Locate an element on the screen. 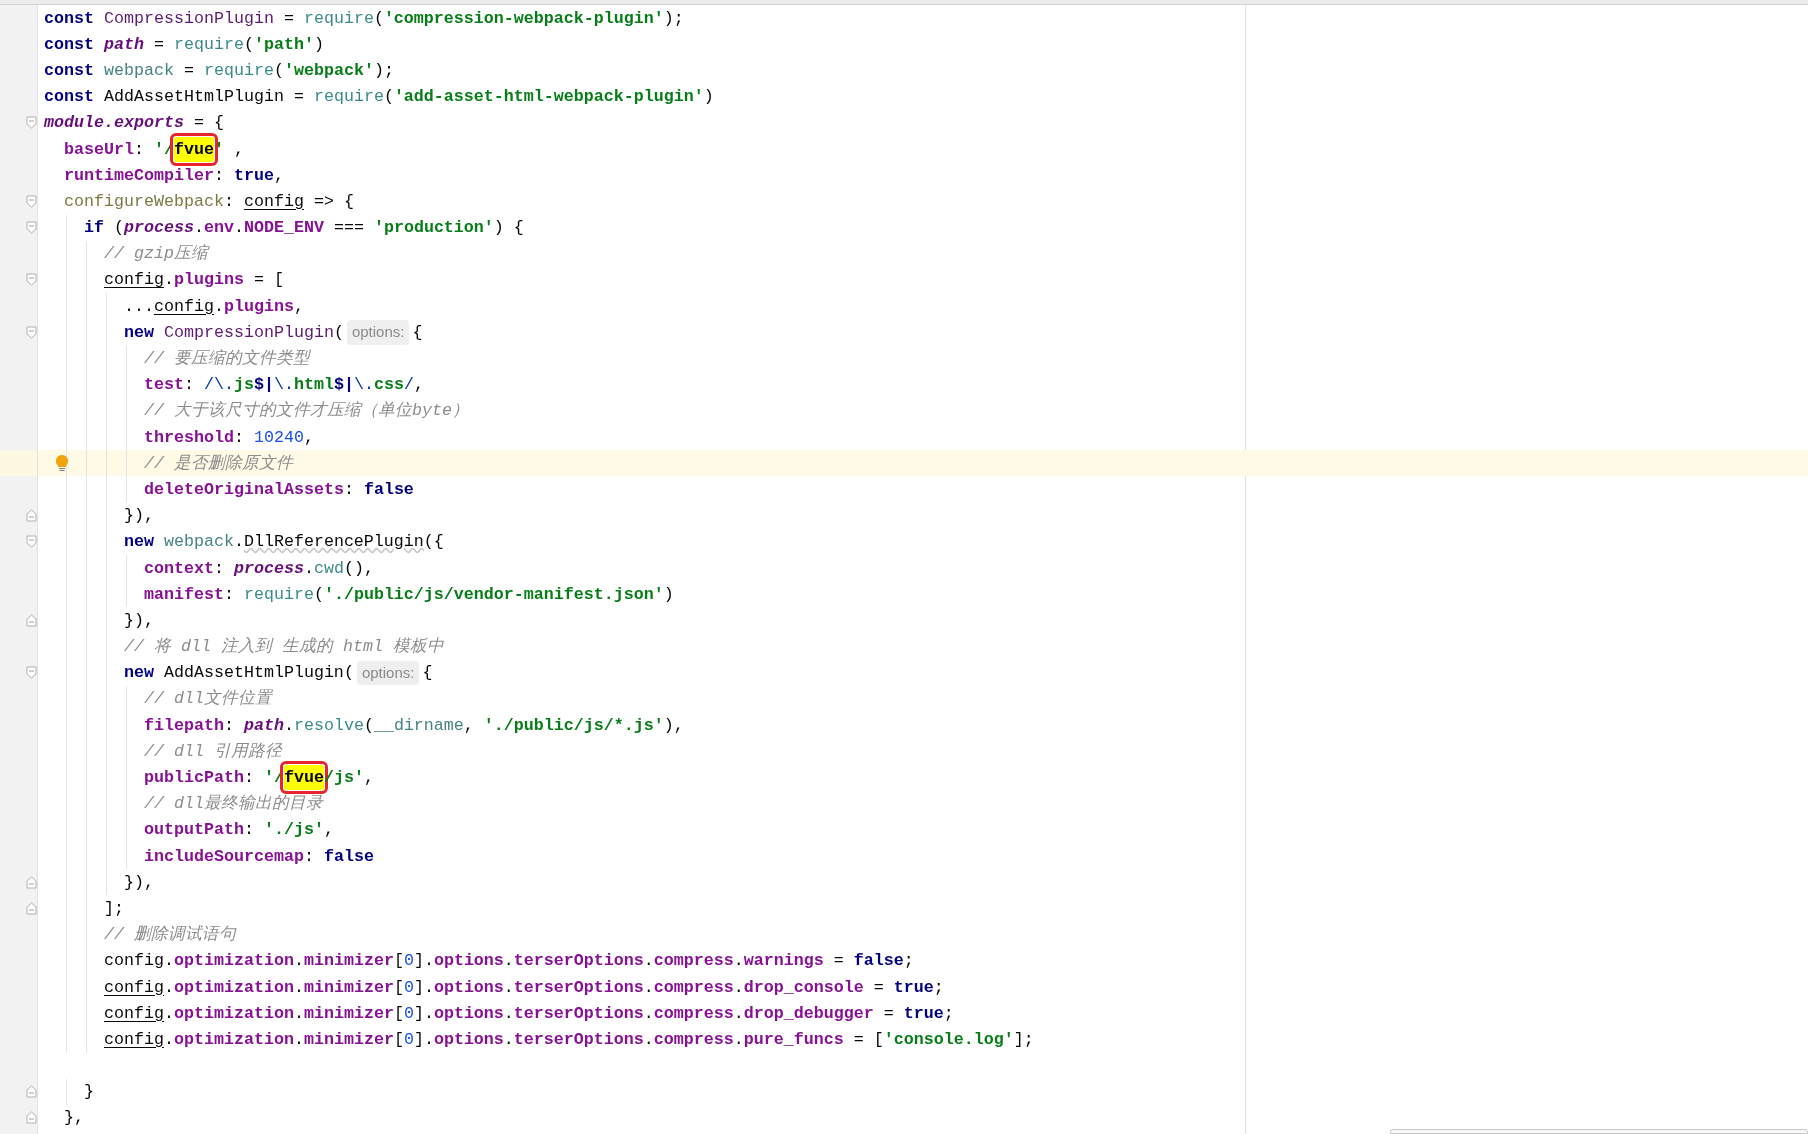 The height and width of the screenshot is (1134, 1808). code-text: ; is located at coordinates (938, 987).